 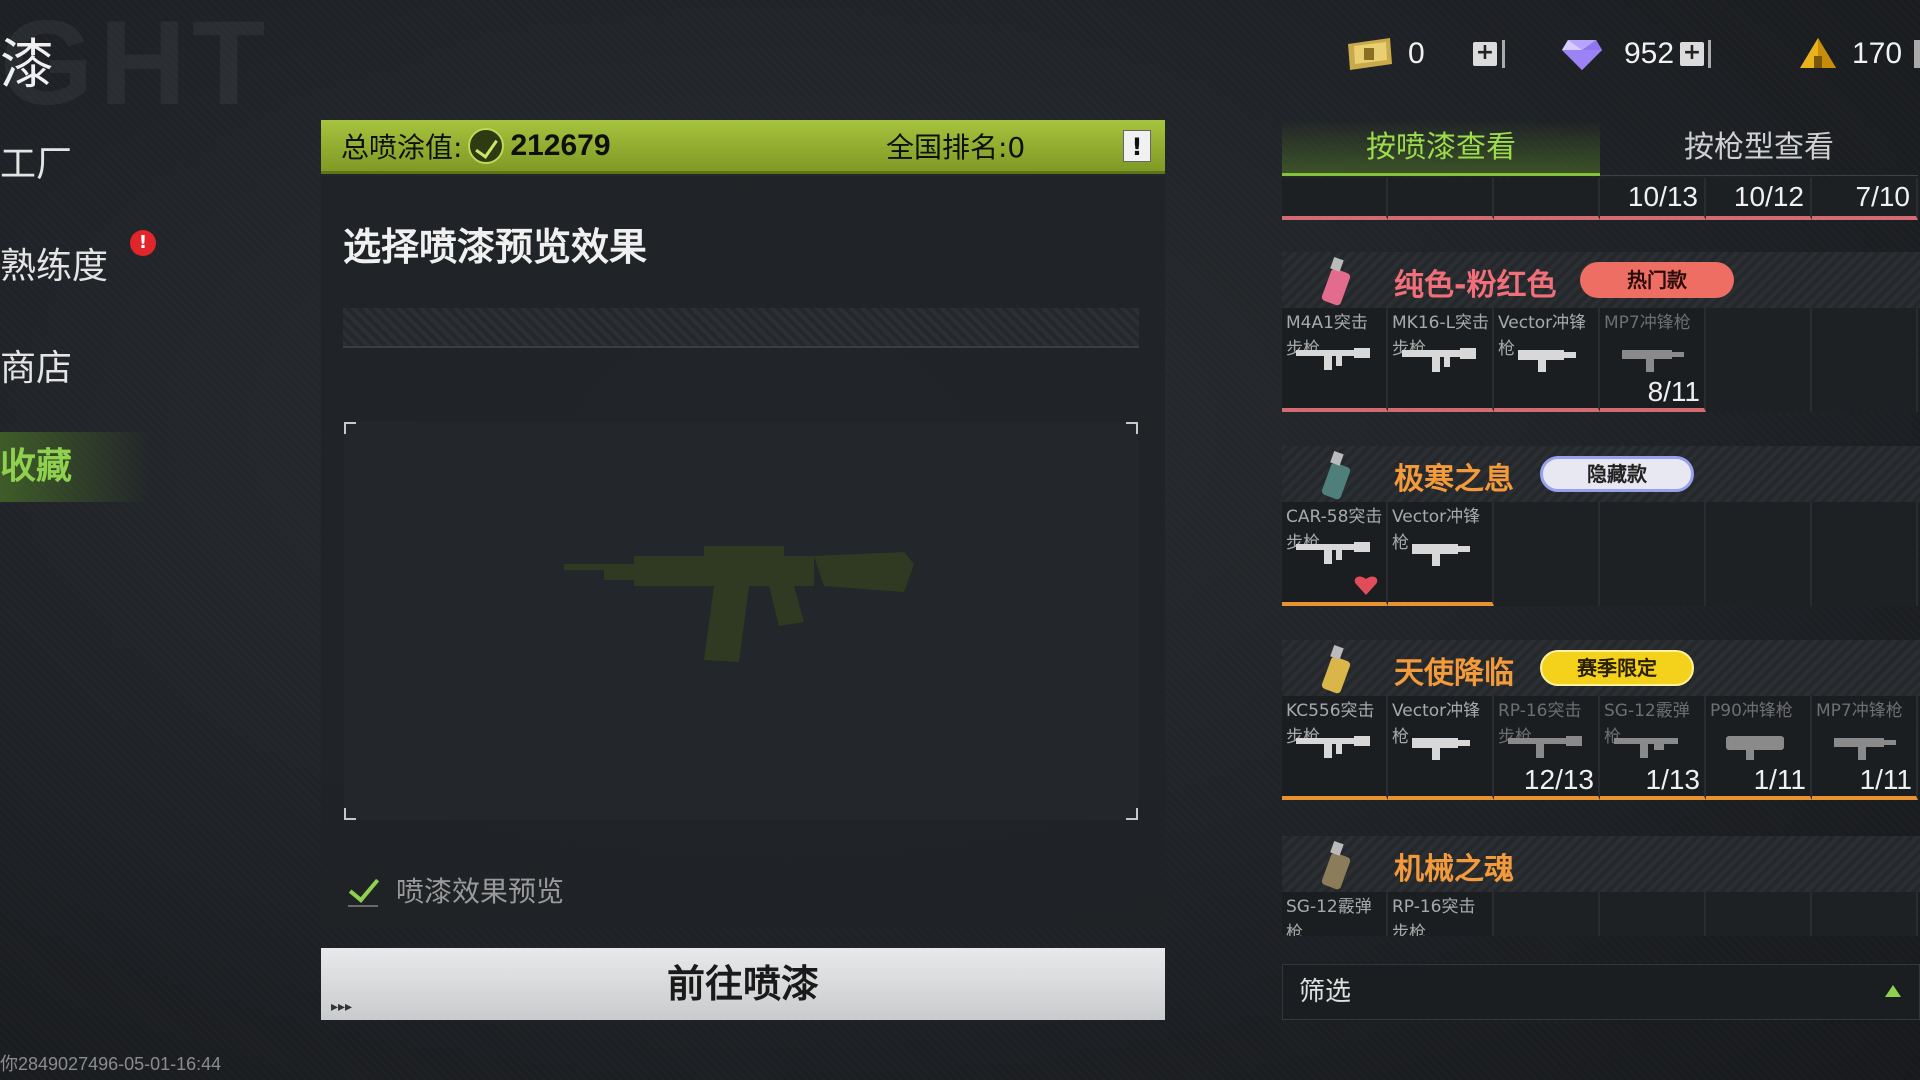 What do you see at coordinates (1384, 54) in the screenshot?
I see `ticket-currency: 0` at bounding box center [1384, 54].